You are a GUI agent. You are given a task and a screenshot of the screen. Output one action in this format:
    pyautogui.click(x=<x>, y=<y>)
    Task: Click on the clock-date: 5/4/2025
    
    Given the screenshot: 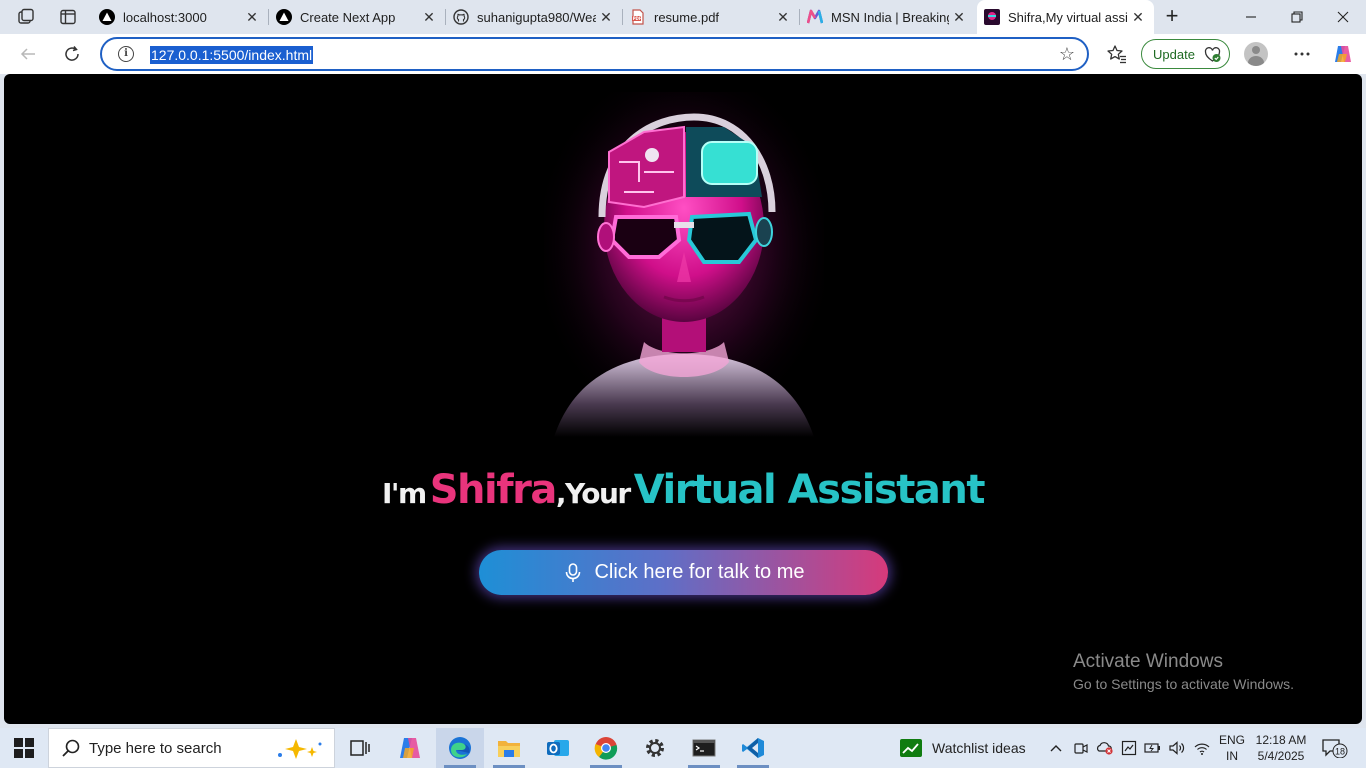 What is the action you would take?
    pyautogui.click(x=1281, y=756)
    